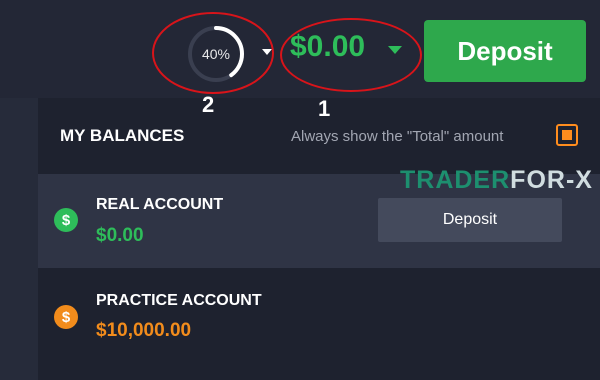 Image resolution: width=600 pixels, height=380 pixels. Describe the element at coordinates (144, 330) in the screenshot. I see `practice-account-amount: $10,000.00` at that location.